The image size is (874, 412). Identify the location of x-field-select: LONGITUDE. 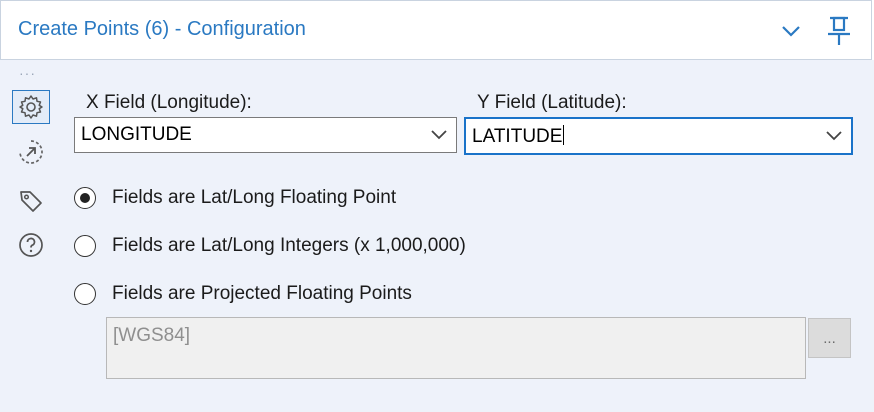
(265, 135).